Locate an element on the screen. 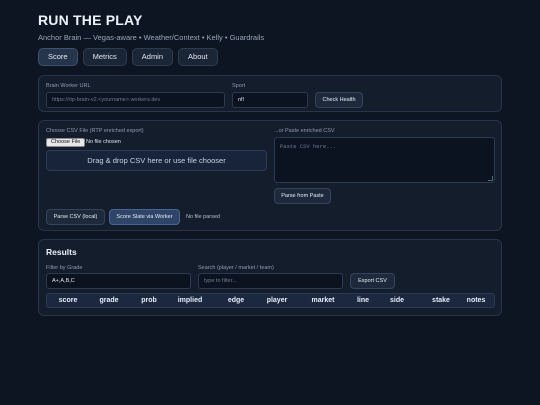 The height and width of the screenshot is (405, 540). column-header-prob: prob is located at coordinates (149, 300).